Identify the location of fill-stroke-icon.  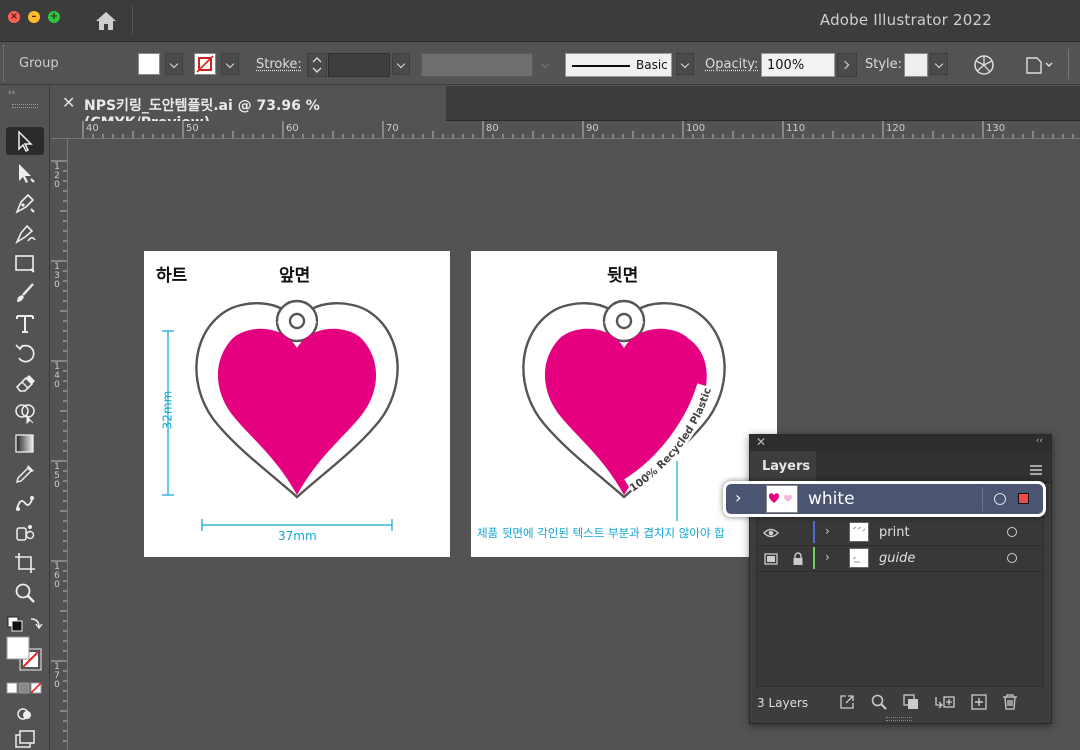
(24, 653).